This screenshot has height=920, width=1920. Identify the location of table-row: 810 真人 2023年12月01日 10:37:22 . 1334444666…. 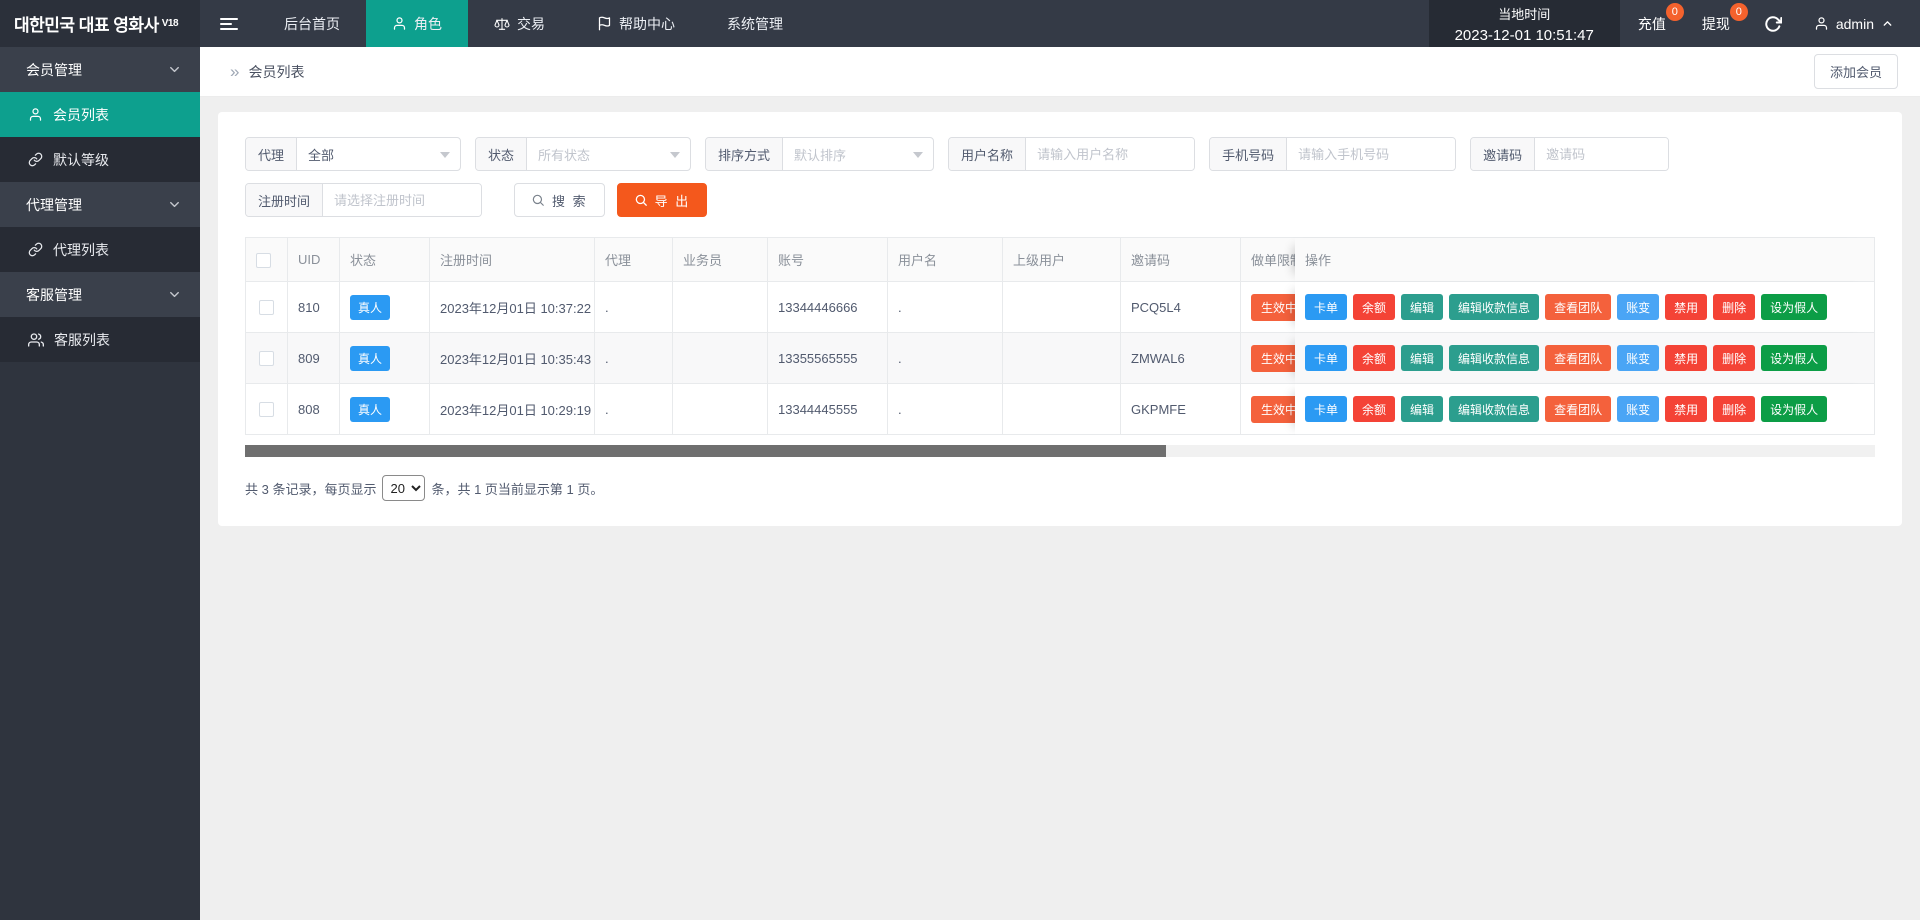
(1060, 307).